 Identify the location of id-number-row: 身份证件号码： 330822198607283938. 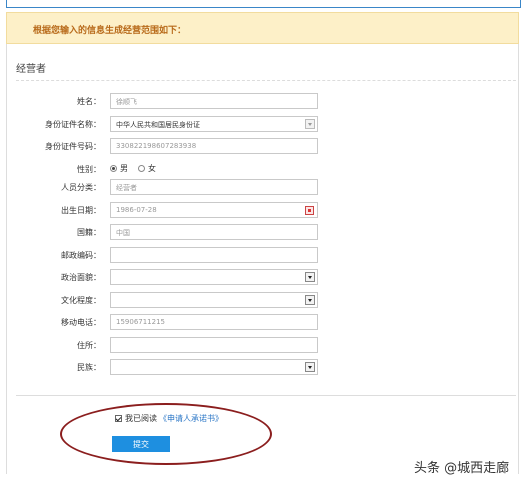
(262, 146).